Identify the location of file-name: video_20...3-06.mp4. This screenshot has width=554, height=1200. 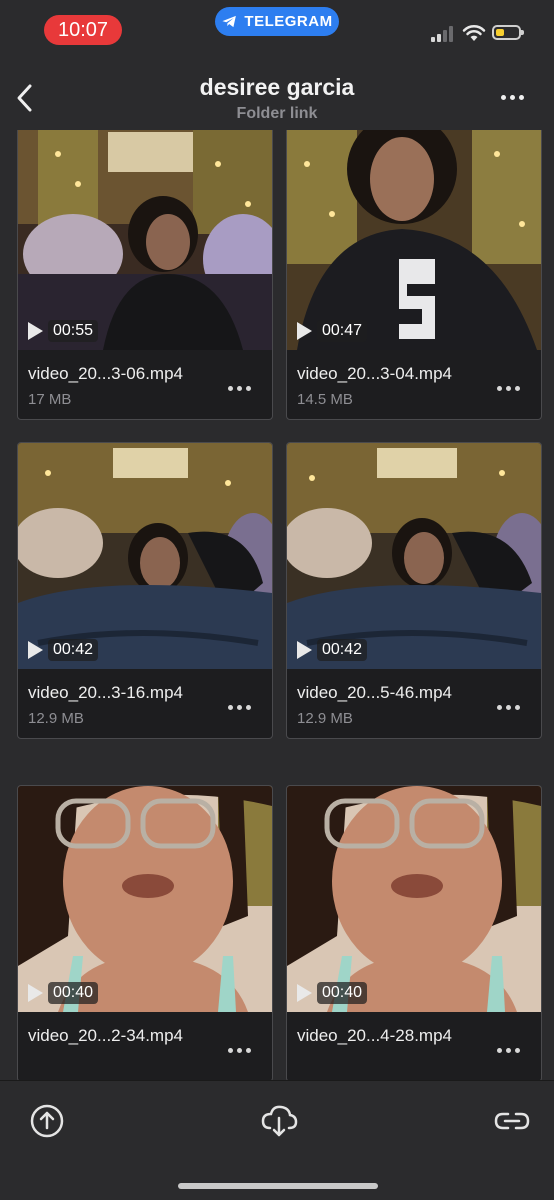
(105, 373).